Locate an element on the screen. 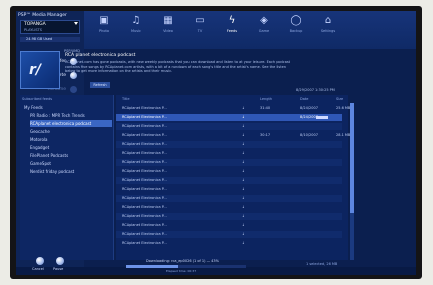 Image resolution: width=433 pixels, height=285 pixels. cell-length: 31:40 is located at coordinates (265, 108).